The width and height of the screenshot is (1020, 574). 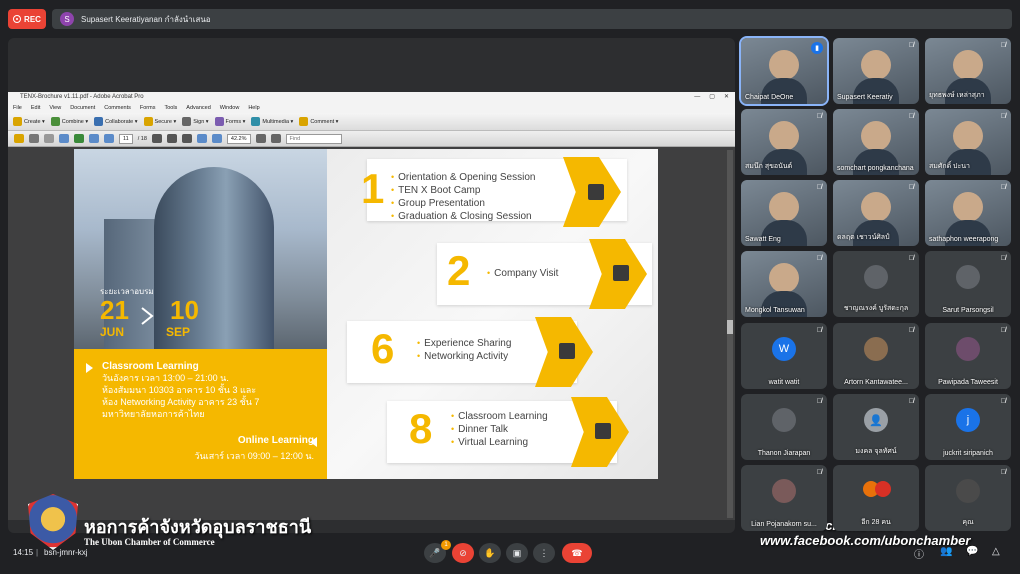 I want to click on camera-button: ⊘, so click(x=463, y=553).